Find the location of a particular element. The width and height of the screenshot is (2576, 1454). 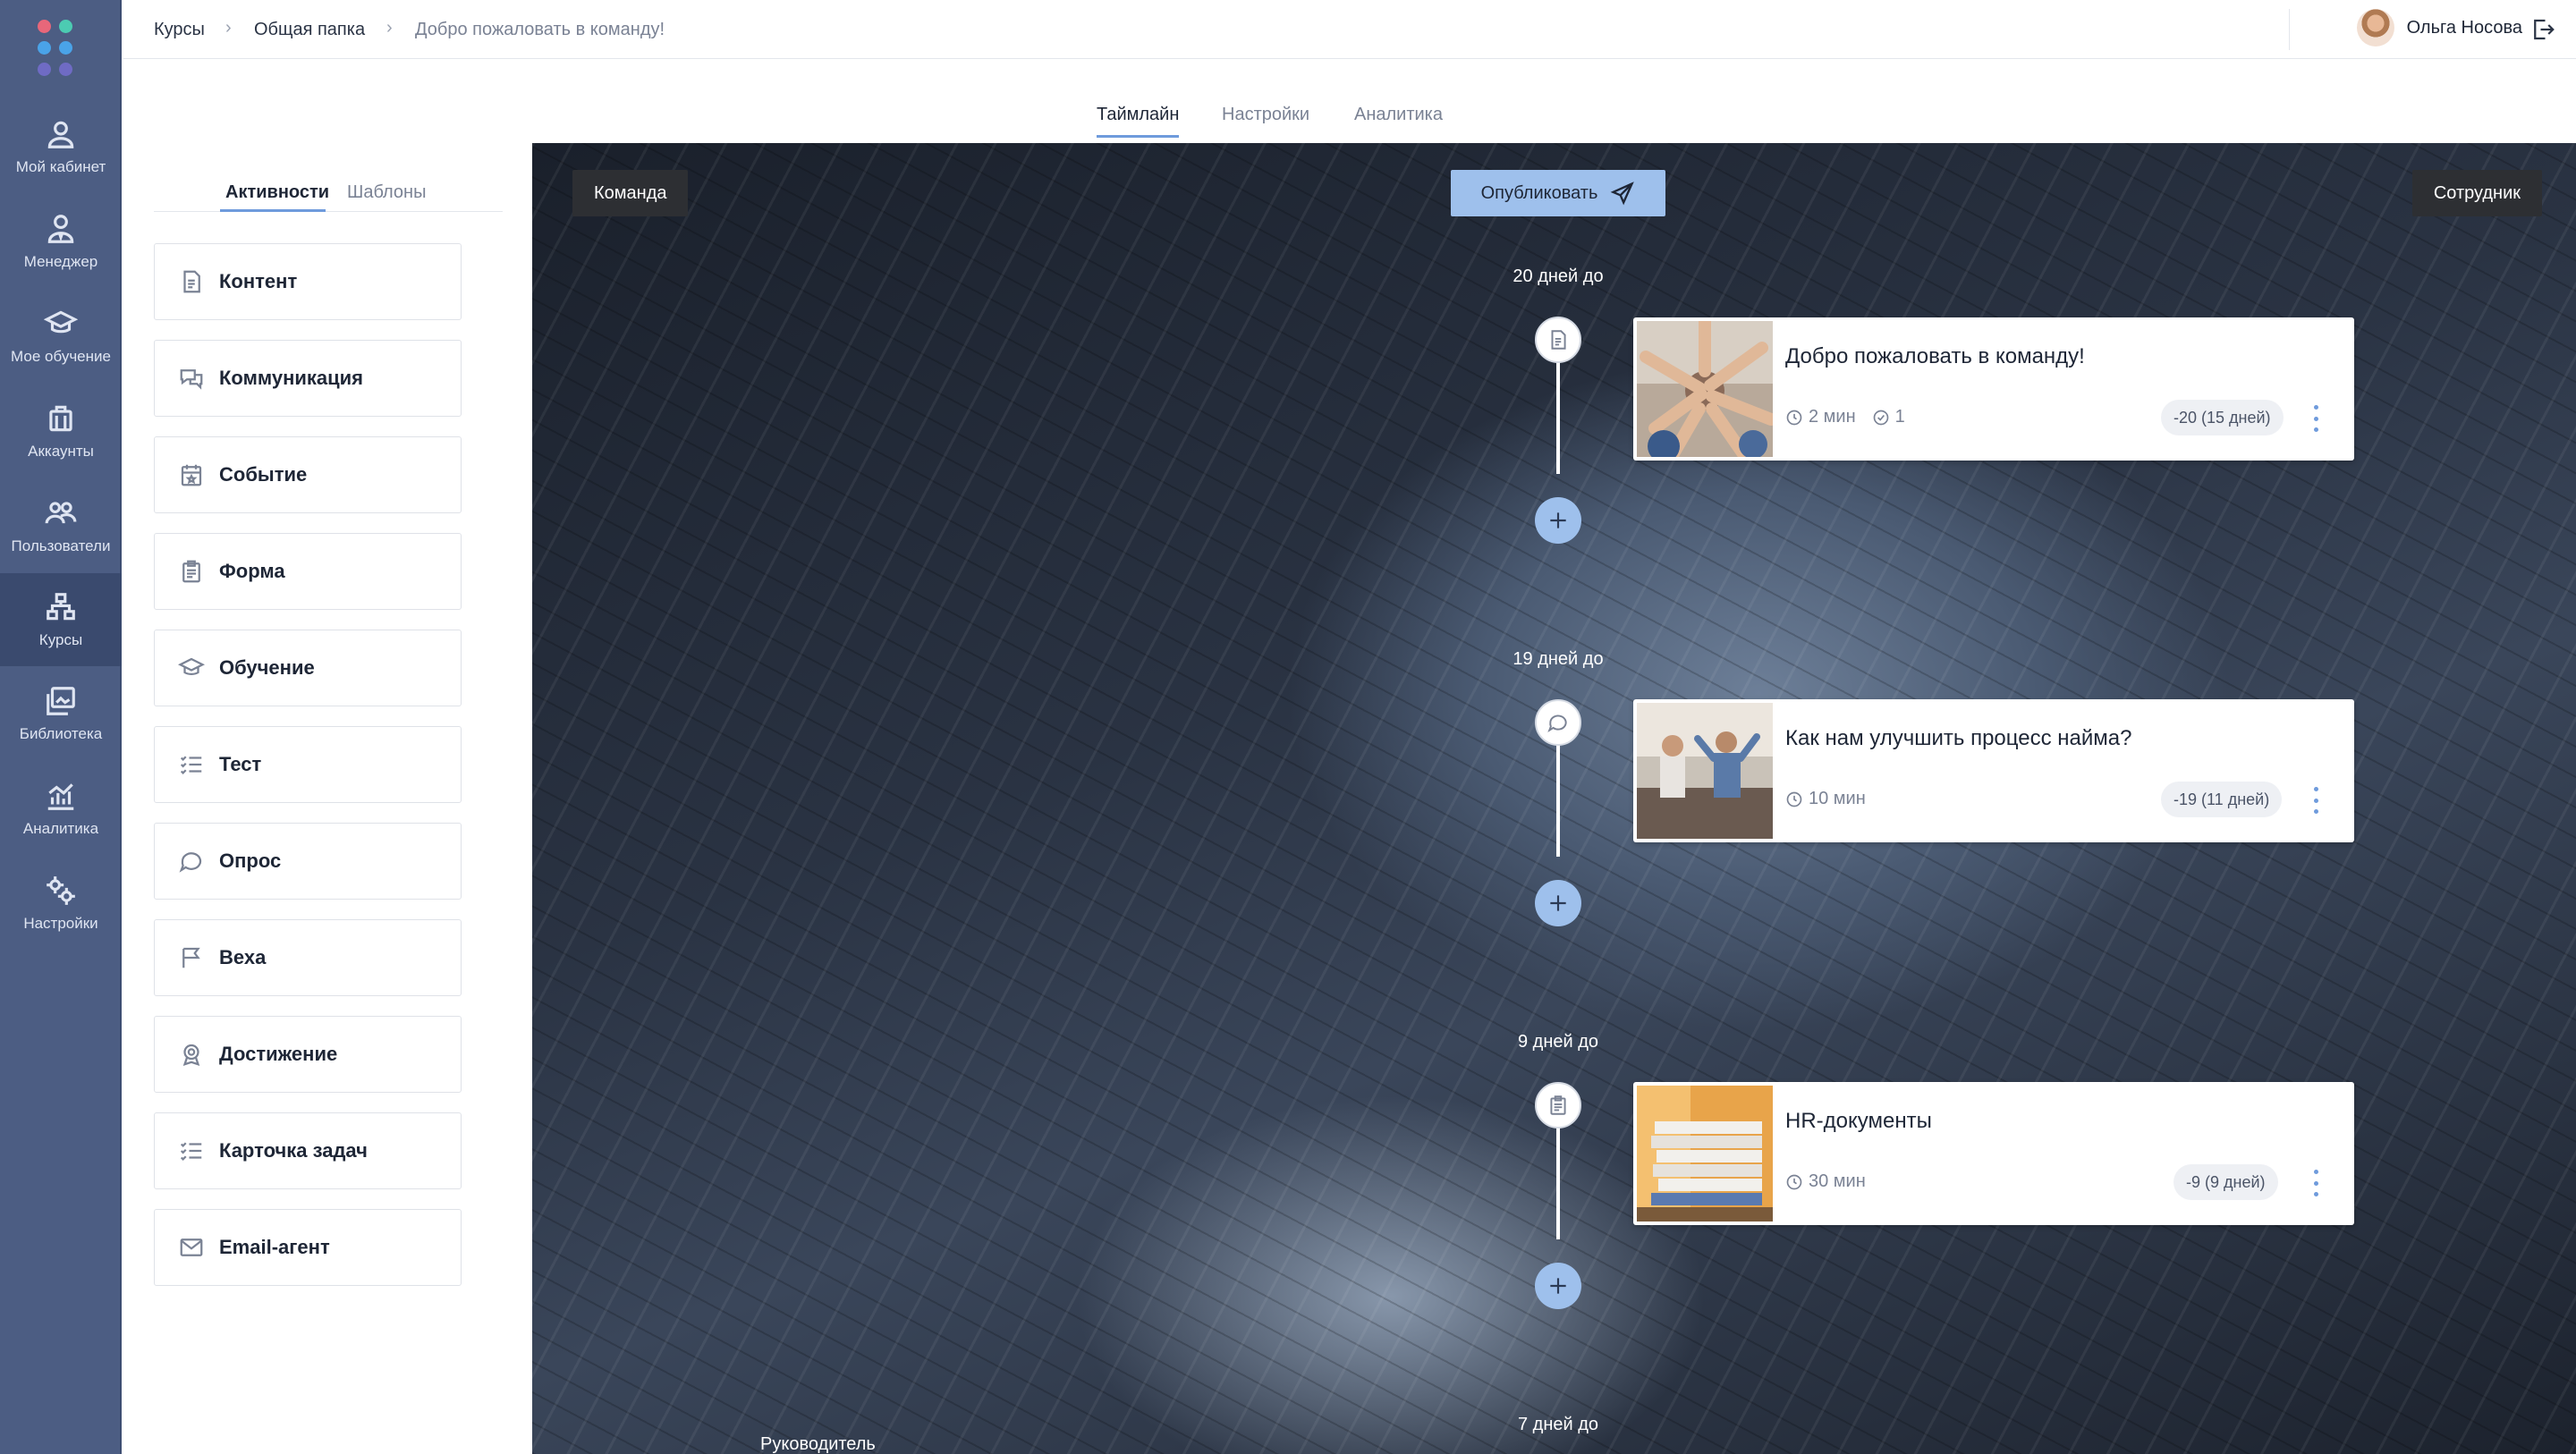

activity-poll: Опрос is located at coordinates (308, 862).